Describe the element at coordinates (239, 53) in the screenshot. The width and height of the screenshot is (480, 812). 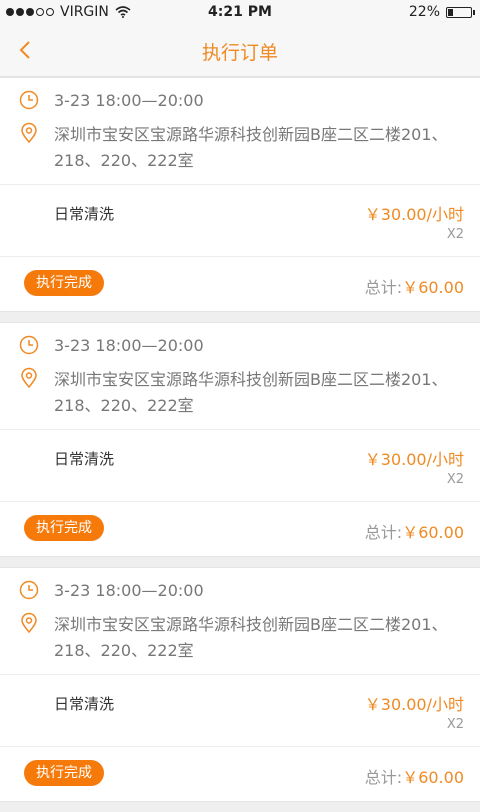
I see `page-title: 执行订单` at that location.